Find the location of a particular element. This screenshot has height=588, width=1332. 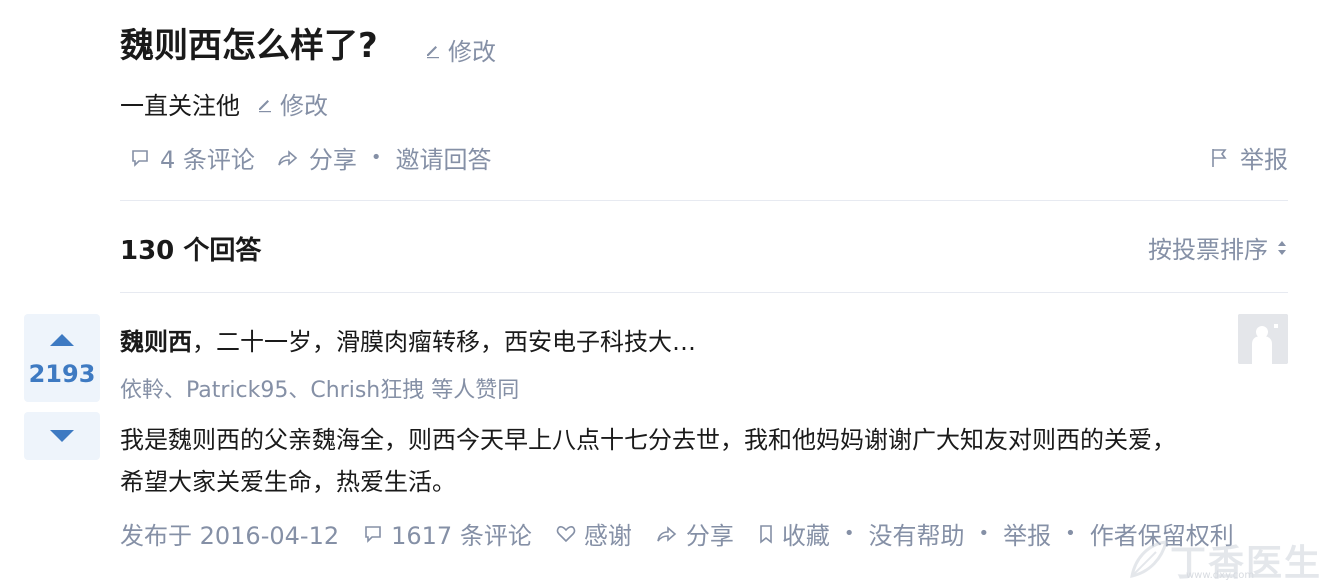

sort-dropdown: 按投票排序 is located at coordinates (1218, 247).